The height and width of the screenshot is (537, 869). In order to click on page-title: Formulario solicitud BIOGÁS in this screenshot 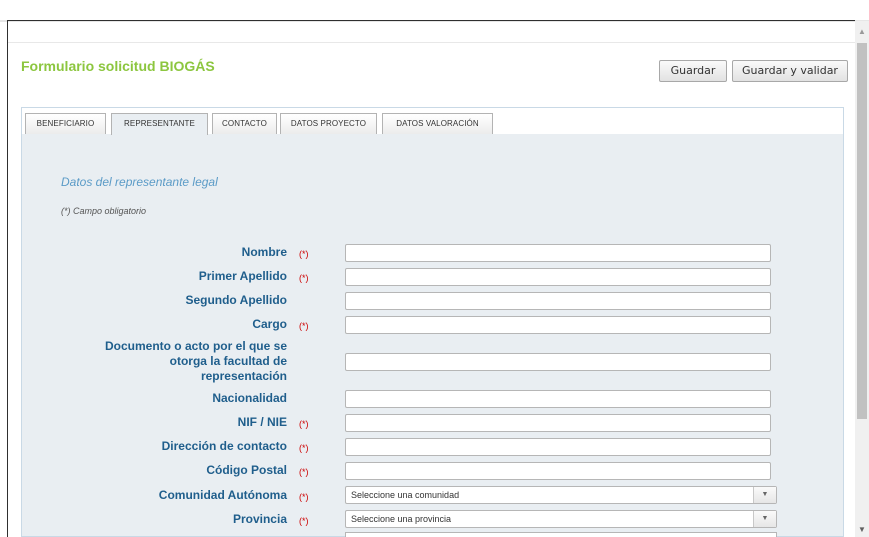, I will do `click(118, 66)`.